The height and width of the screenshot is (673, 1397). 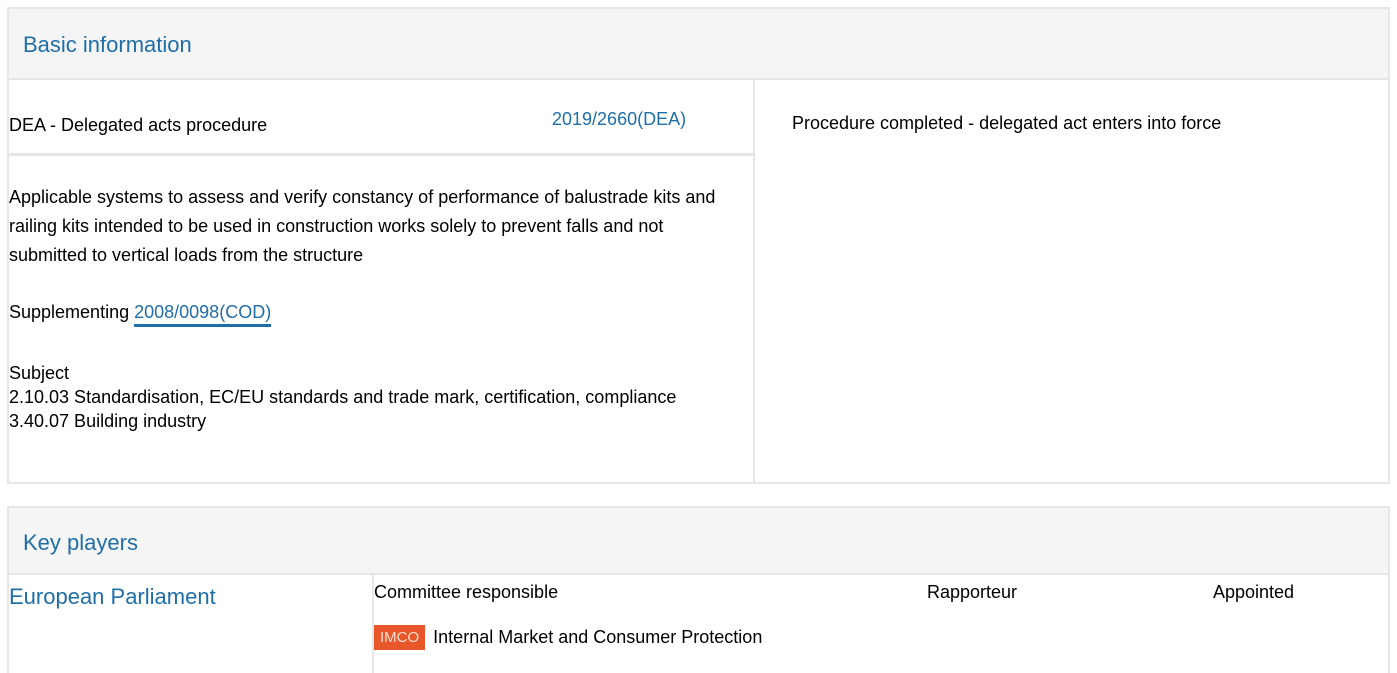 I want to click on committee-name: Internal Market and Consumer Protection, so click(x=598, y=637).